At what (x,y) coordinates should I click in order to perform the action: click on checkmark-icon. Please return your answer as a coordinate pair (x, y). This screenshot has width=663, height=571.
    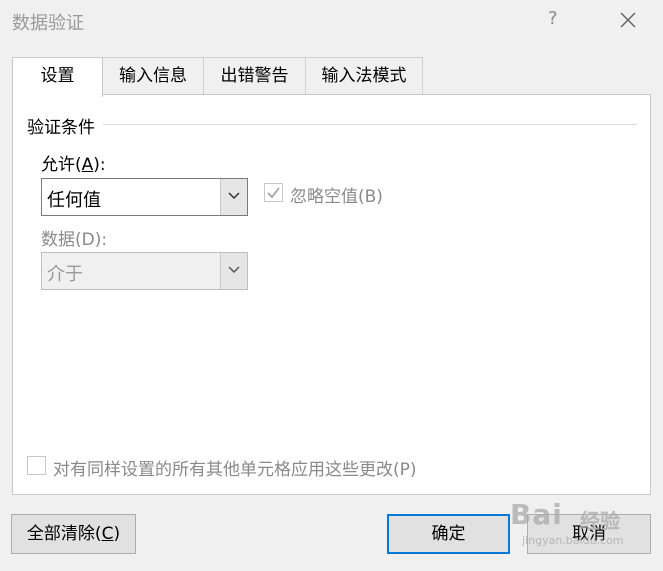
    Looking at the image, I should click on (273, 193).